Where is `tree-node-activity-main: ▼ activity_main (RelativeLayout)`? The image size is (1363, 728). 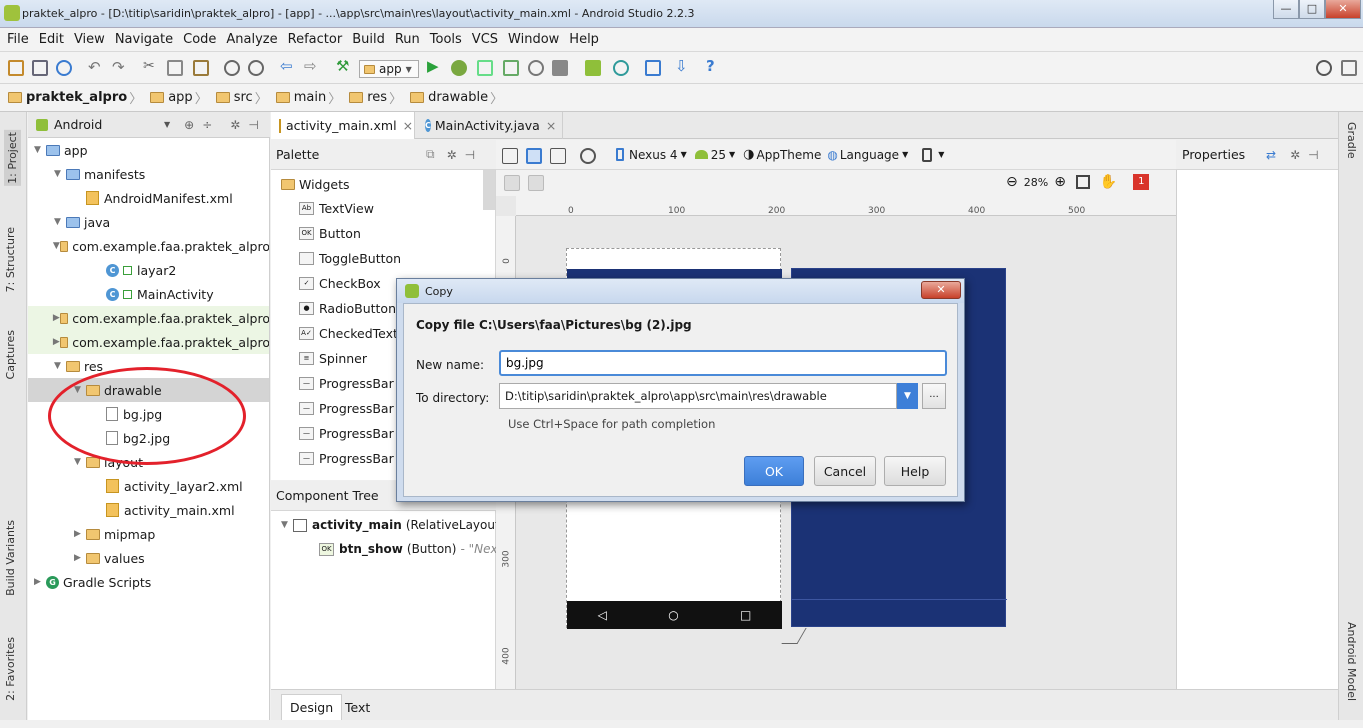 tree-node-activity-main: ▼ activity_main (RelativeLayout) is located at coordinates (392, 525).